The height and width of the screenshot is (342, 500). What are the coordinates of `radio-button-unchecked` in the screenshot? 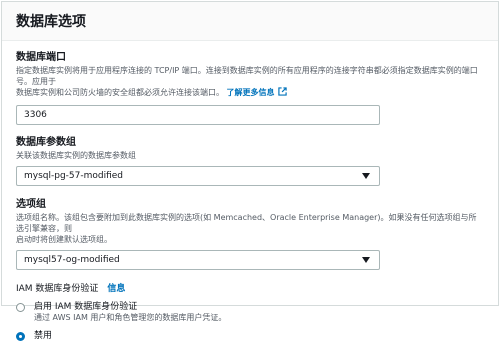 It's located at (20, 307).